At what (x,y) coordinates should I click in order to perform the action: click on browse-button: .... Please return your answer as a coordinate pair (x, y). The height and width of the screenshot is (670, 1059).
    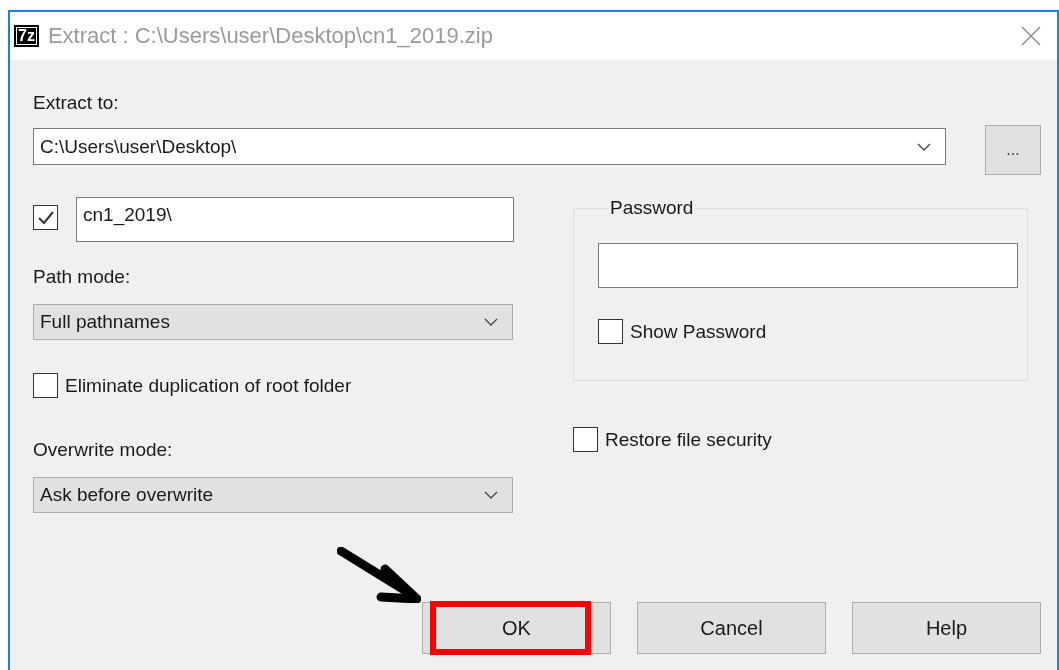
    Looking at the image, I should click on (1013, 150).